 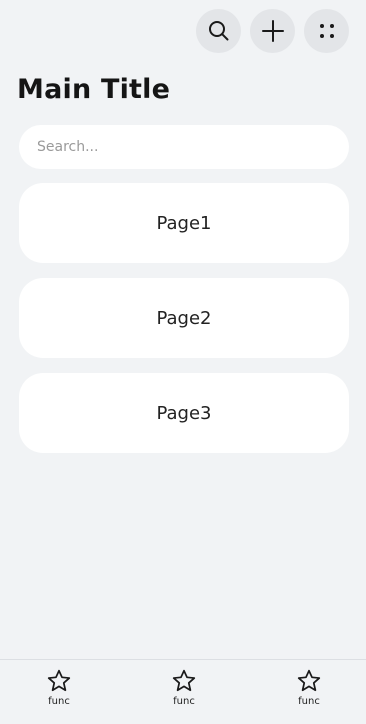 I want to click on page-card-3: Page3, so click(x=184, y=413).